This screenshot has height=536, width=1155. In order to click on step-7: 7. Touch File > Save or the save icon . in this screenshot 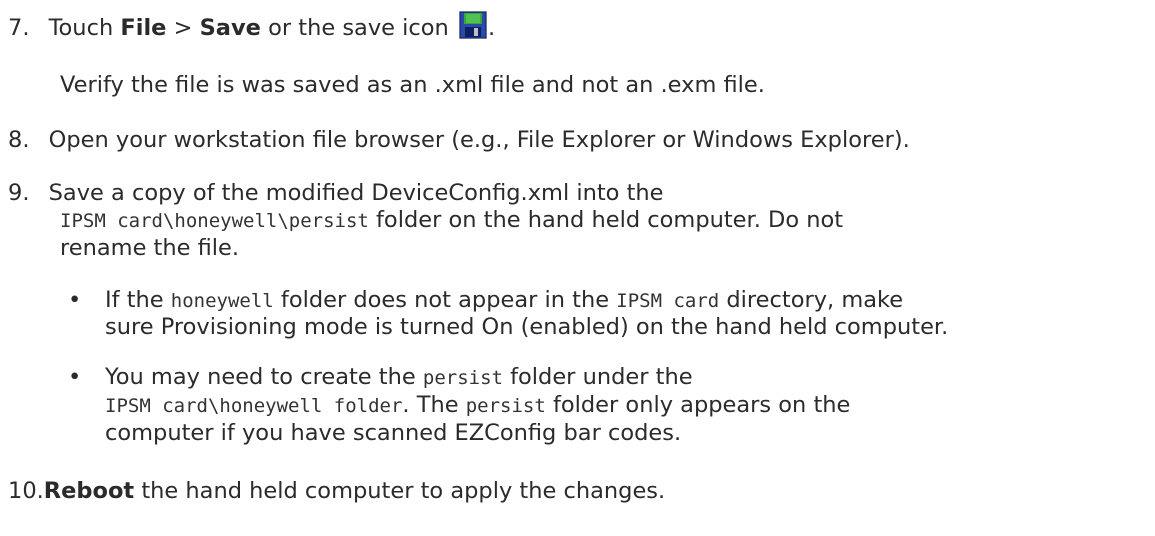, I will do `click(251, 26)`.